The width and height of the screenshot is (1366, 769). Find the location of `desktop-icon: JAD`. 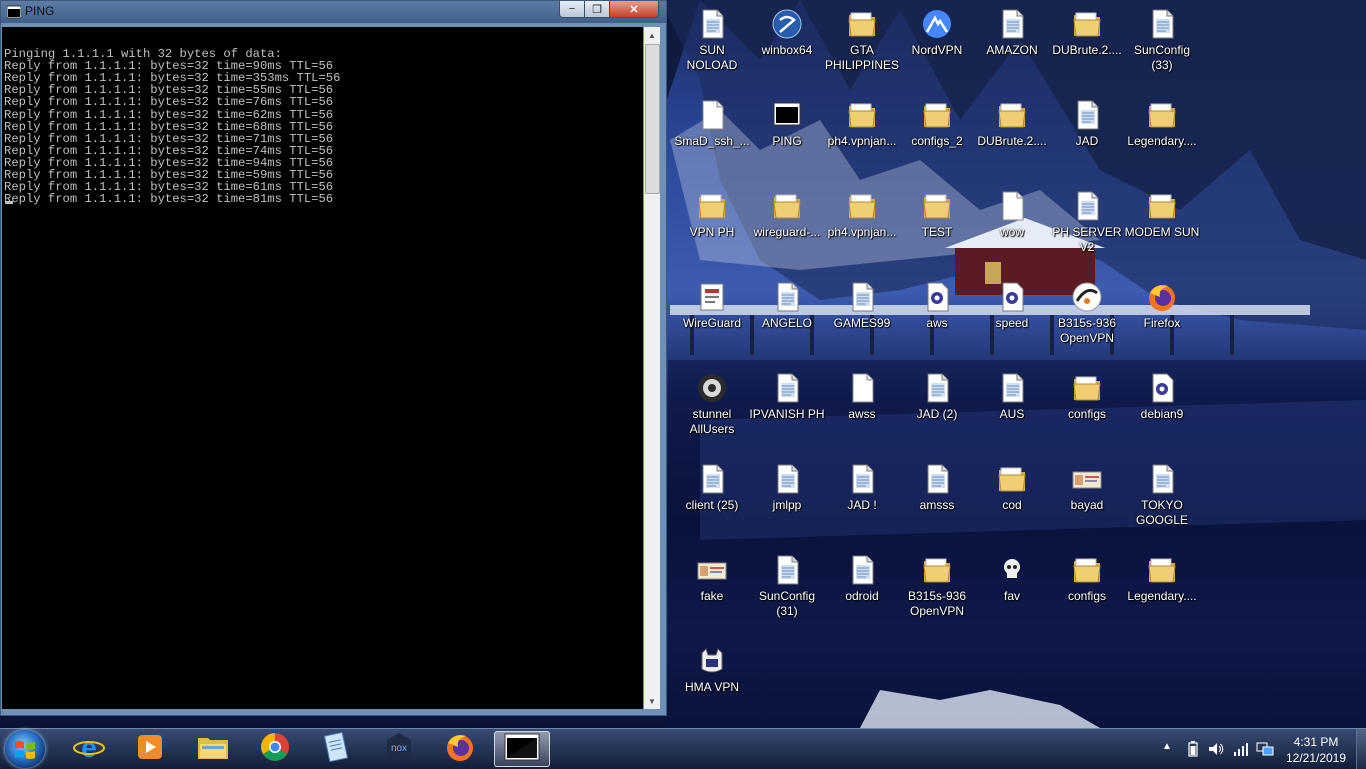

desktop-icon: JAD is located at coordinates (1087, 124).